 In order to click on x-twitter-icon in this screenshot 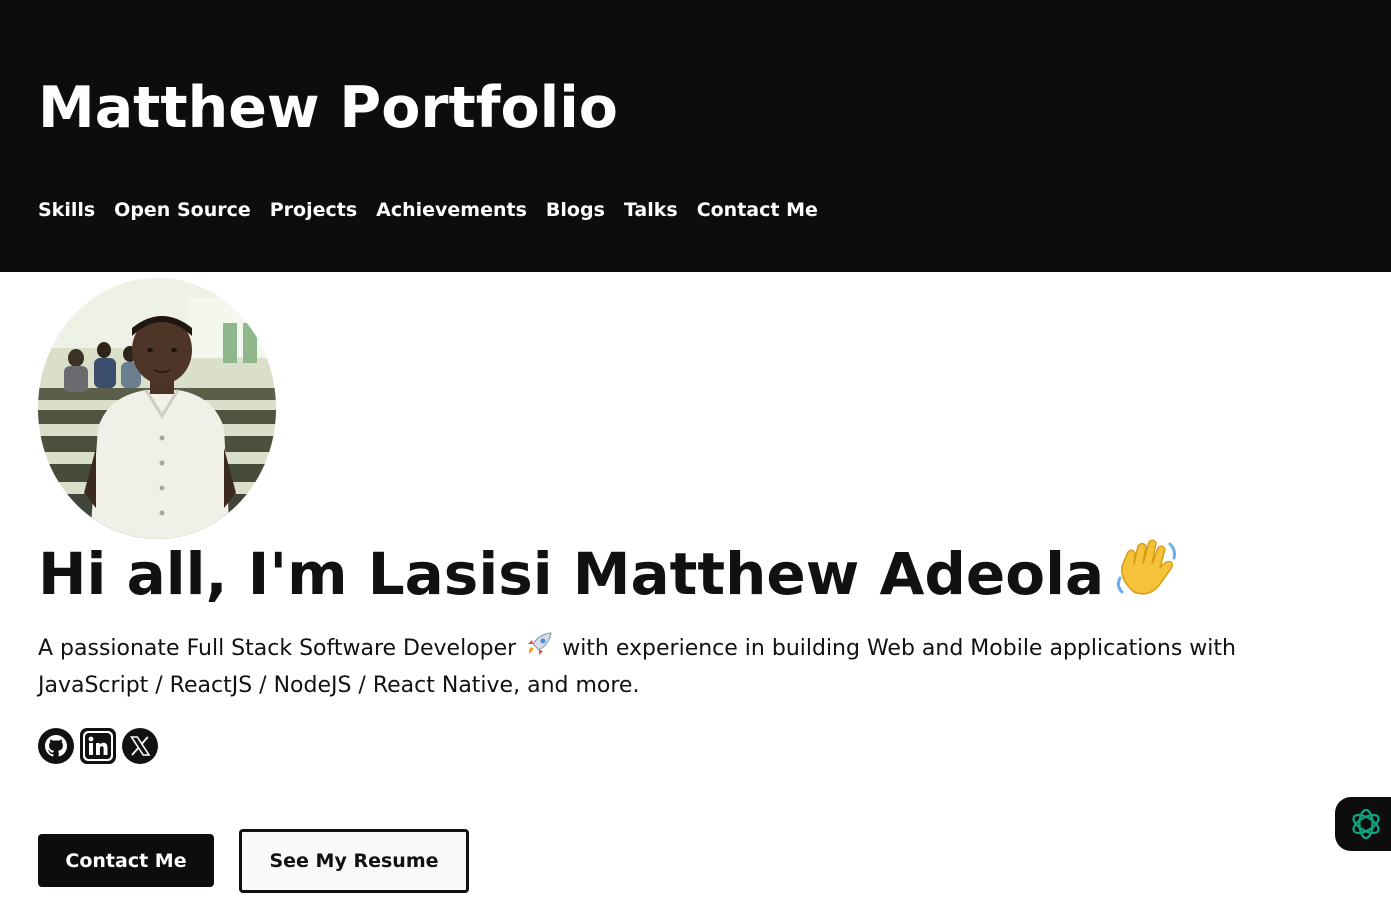, I will do `click(140, 746)`.